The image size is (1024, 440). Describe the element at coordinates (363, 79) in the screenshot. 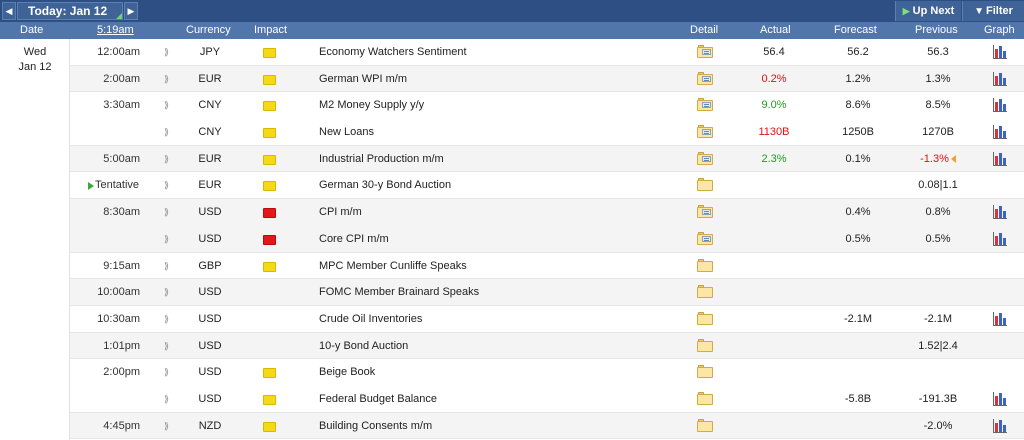

I see `event-name: German WPI m/m` at that location.